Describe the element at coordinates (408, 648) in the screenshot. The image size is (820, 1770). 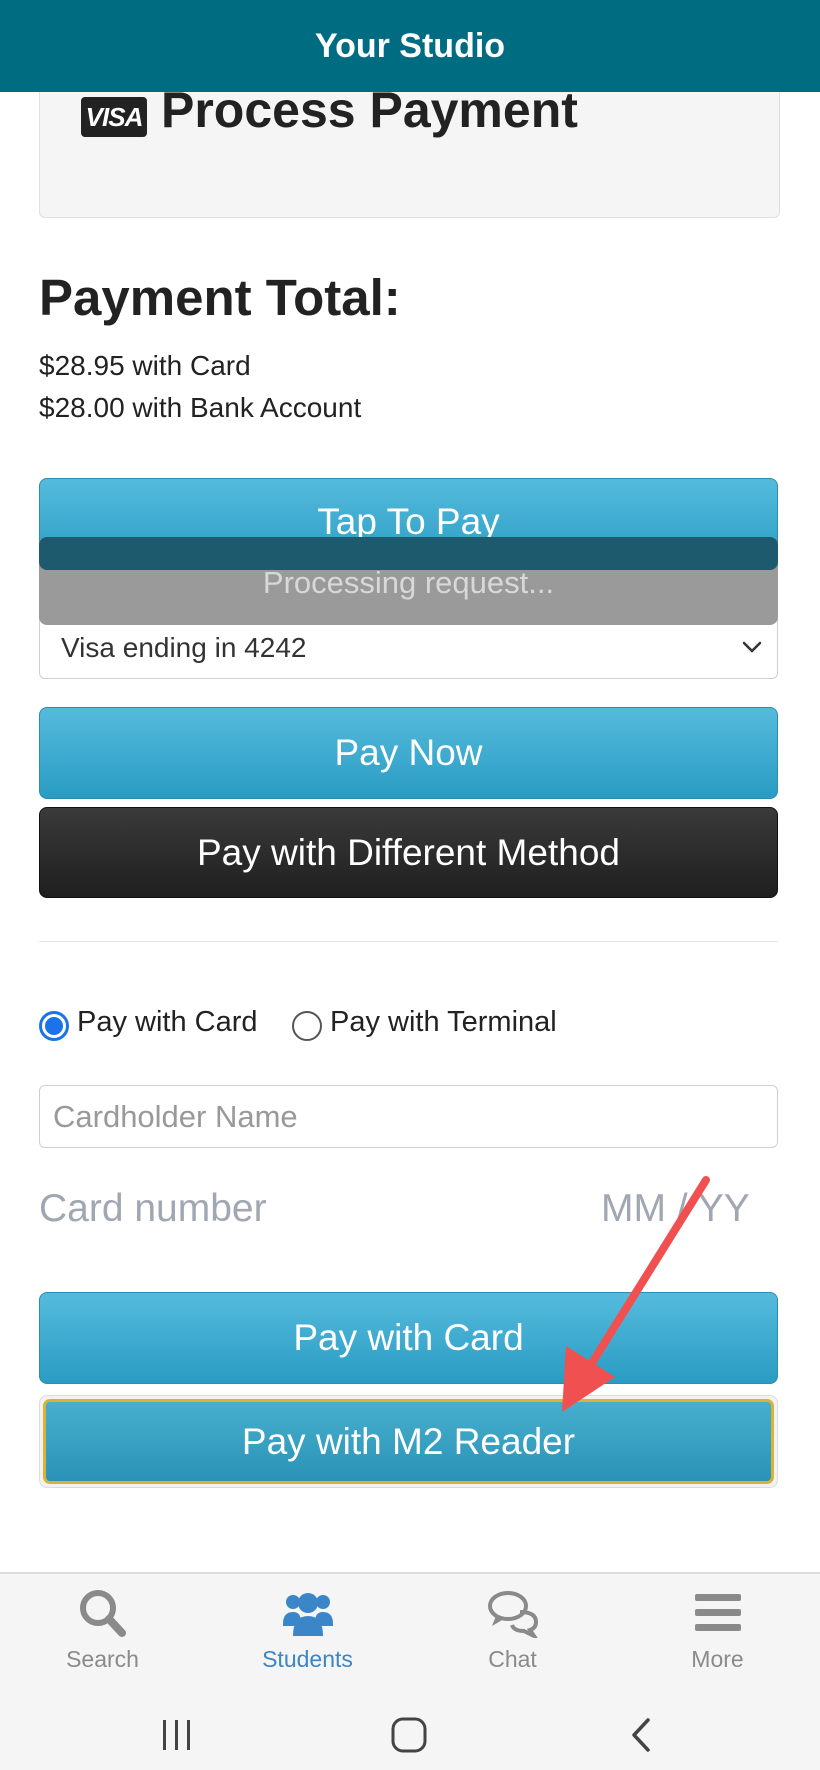
I see `saved-payment-method-select: Visa ending in 4242` at that location.